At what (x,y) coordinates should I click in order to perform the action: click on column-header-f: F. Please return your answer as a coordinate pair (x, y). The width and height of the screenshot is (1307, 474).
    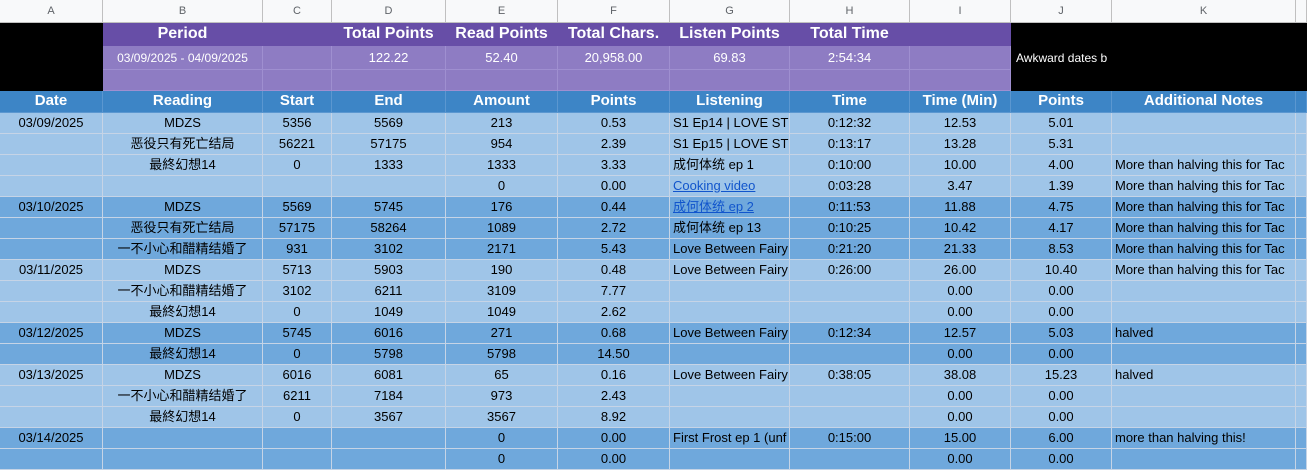
    Looking at the image, I should click on (614, 11).